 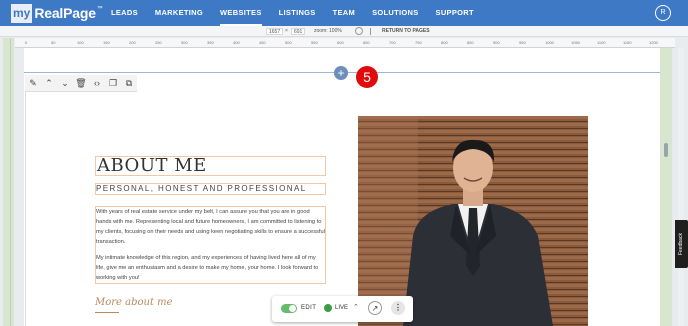 What do you see at coordinates (370, 31) in the screenshot?
I see `toolbar-divider` at bounding box center [370, 31].